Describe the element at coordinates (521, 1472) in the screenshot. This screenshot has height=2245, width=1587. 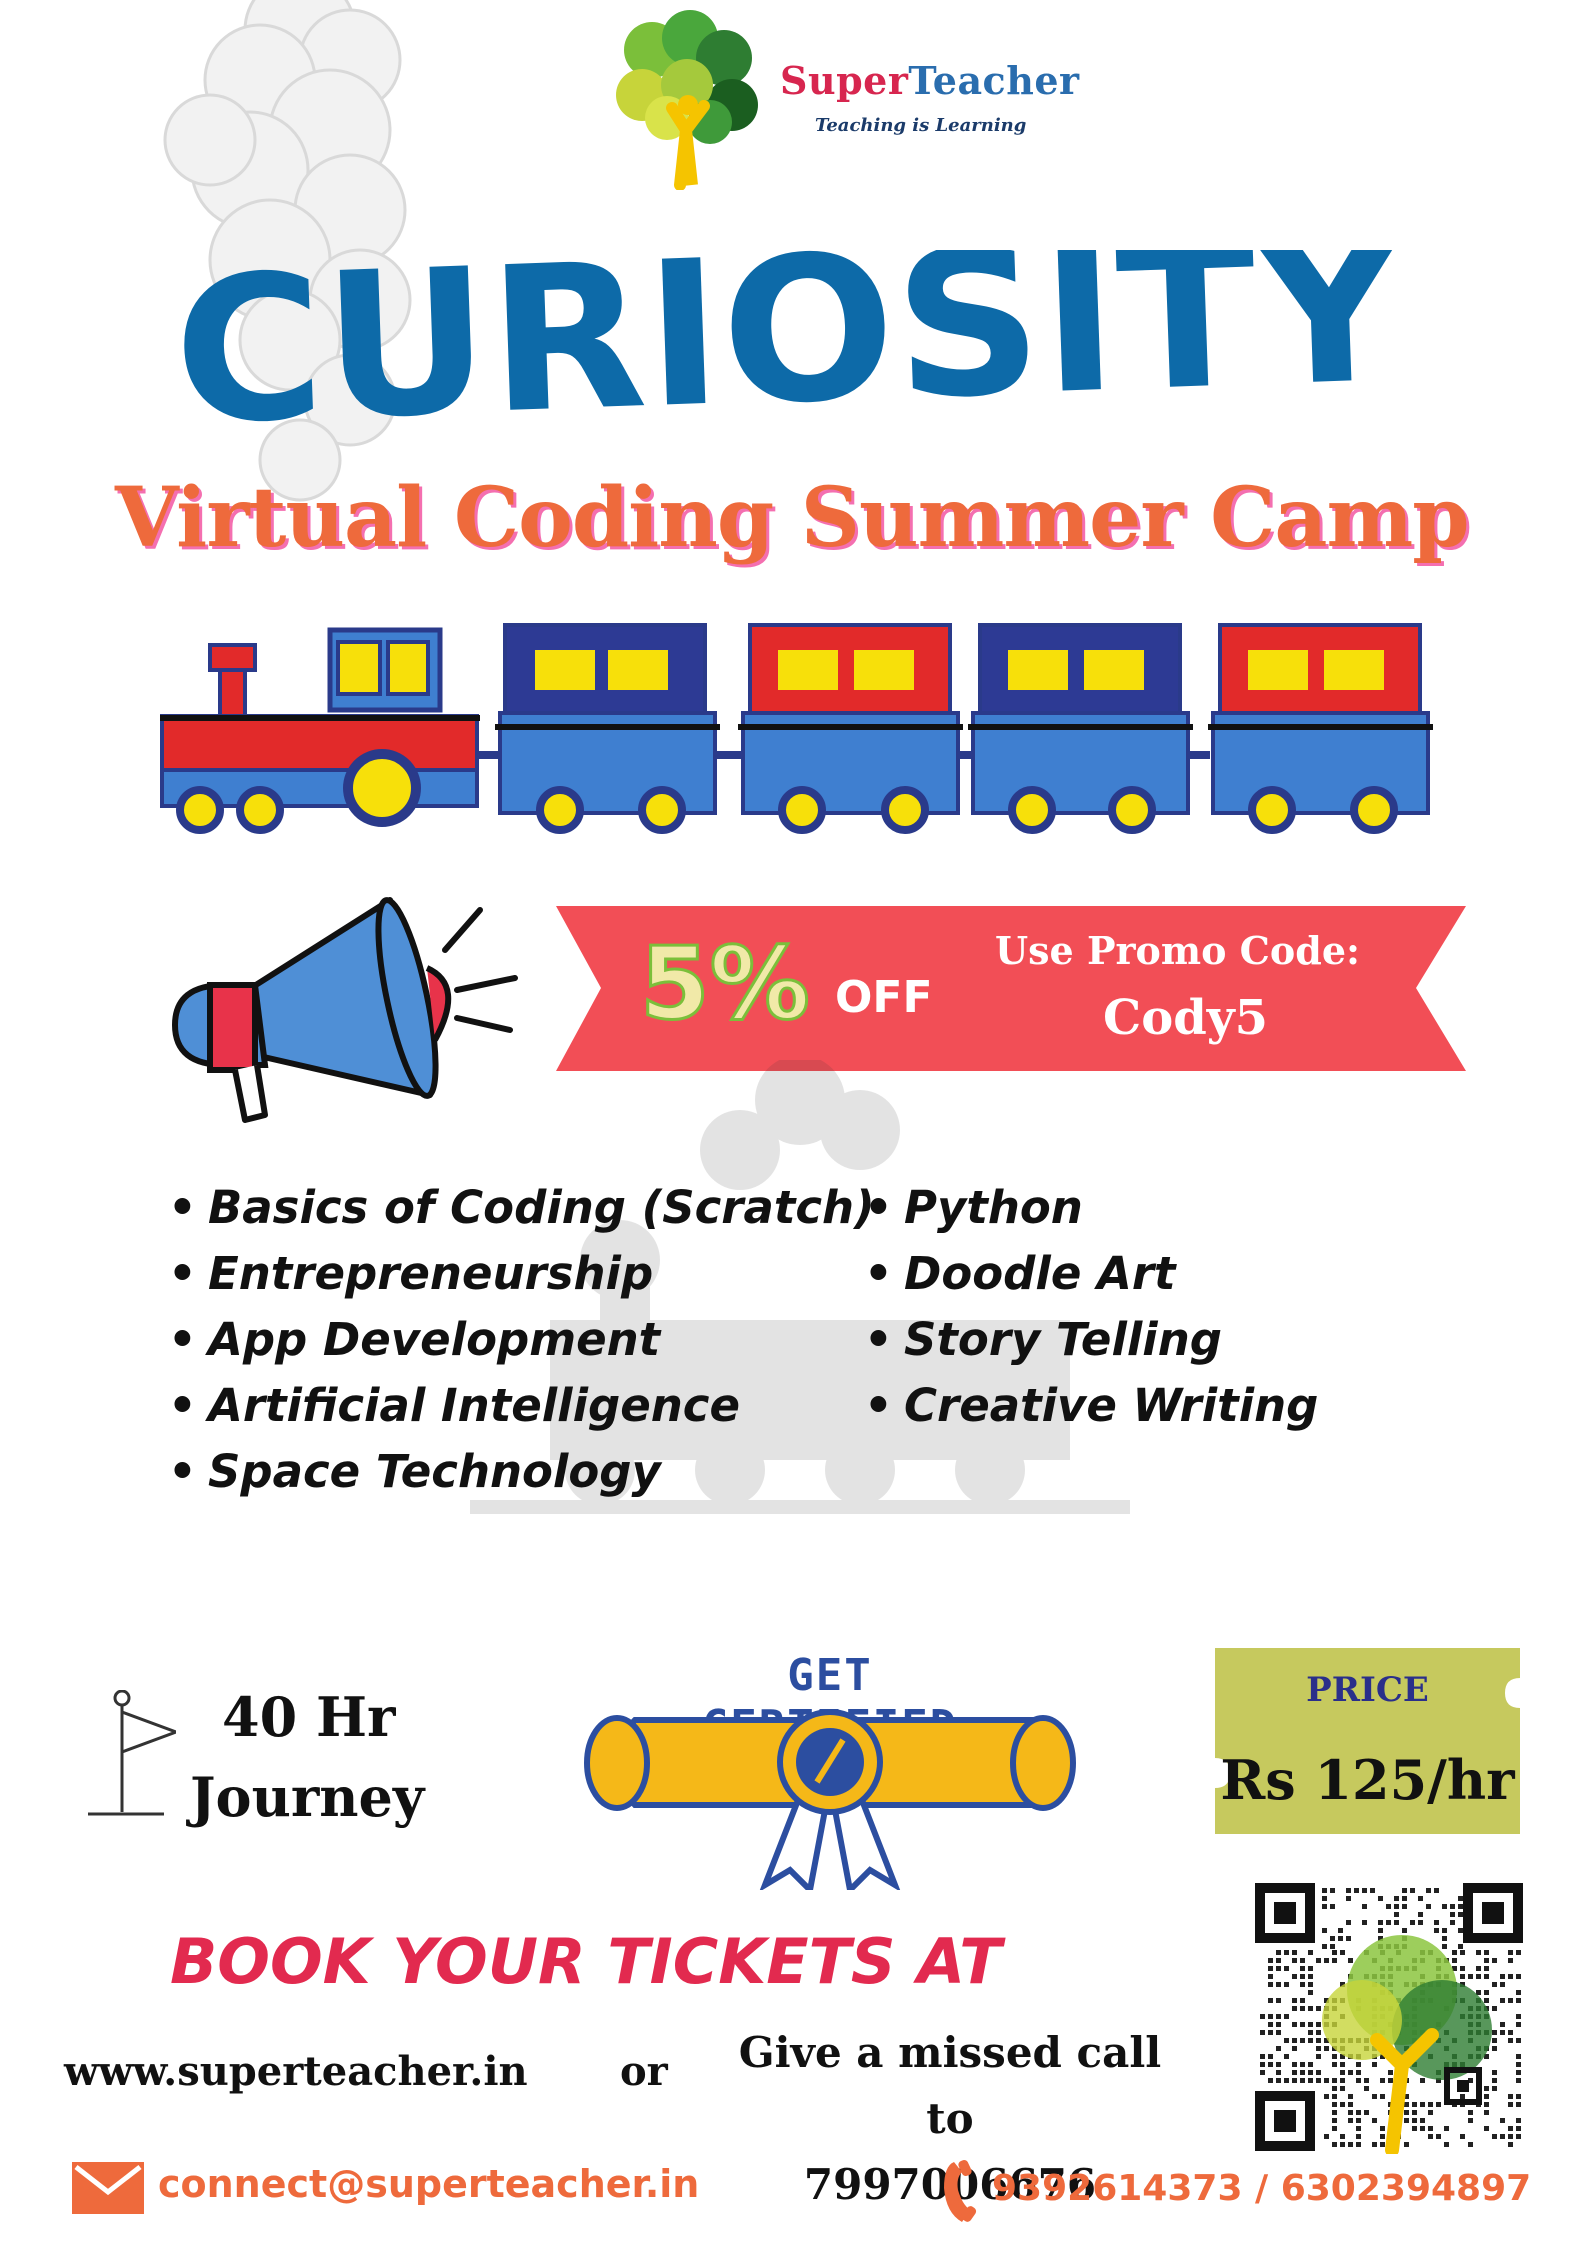
I see `topic-item: Space Technology` at that location.